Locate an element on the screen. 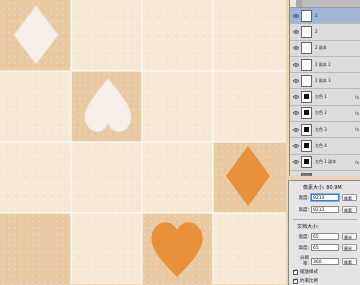 The image size is (360, 285). resolution-unit-select: 像素 is located at coordinates (349, 261).